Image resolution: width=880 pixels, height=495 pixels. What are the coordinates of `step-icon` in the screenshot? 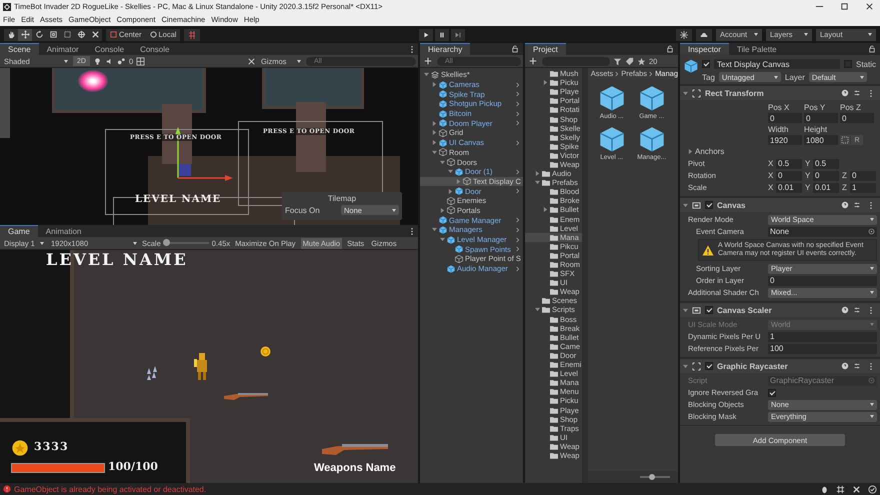 It's located at (458, 34).